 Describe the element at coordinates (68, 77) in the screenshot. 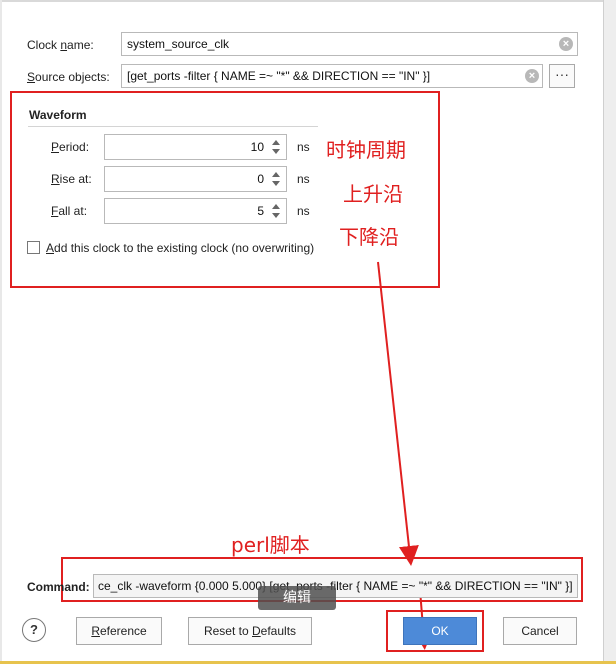

I see `source-objects-label: Source objects:` at that location.